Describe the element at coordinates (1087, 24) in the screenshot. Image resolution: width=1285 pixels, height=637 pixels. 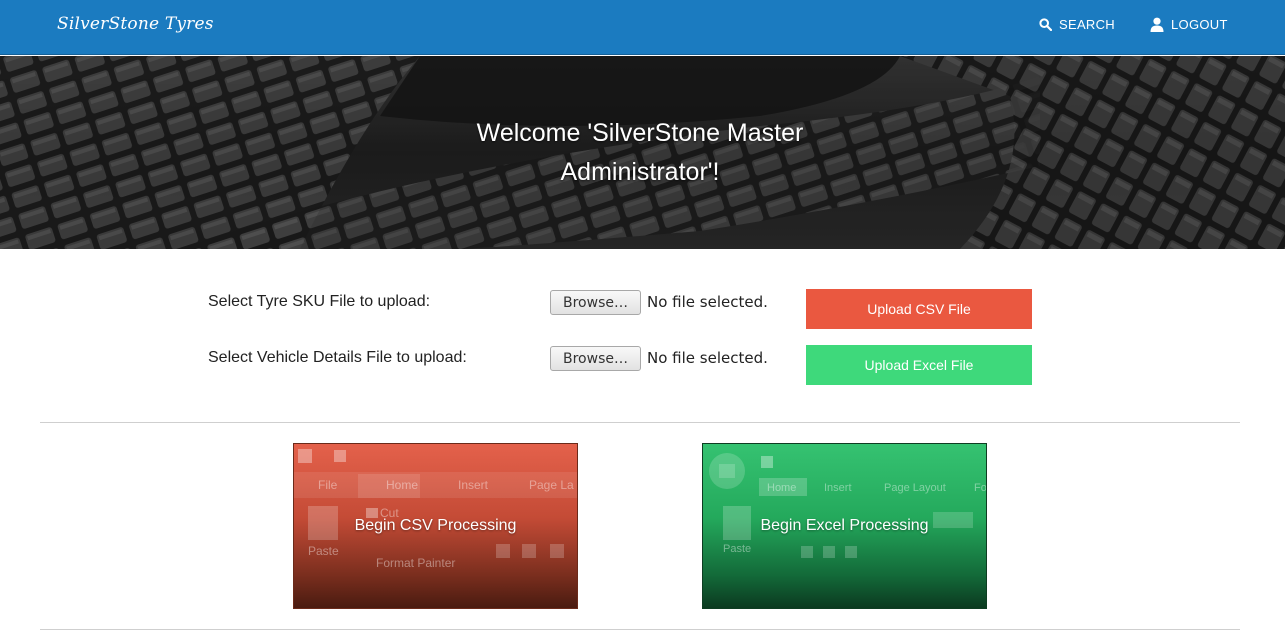
I see `search-link-label: SEARCH` at that location.